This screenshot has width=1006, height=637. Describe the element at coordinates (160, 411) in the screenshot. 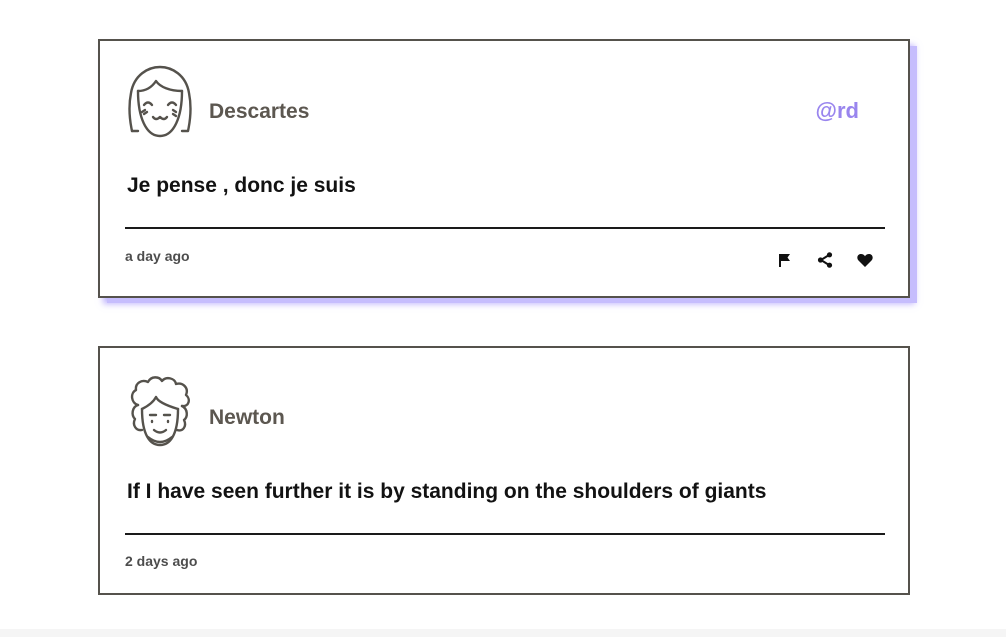

I see `curly-hair-face-avatar-icon` at that location.